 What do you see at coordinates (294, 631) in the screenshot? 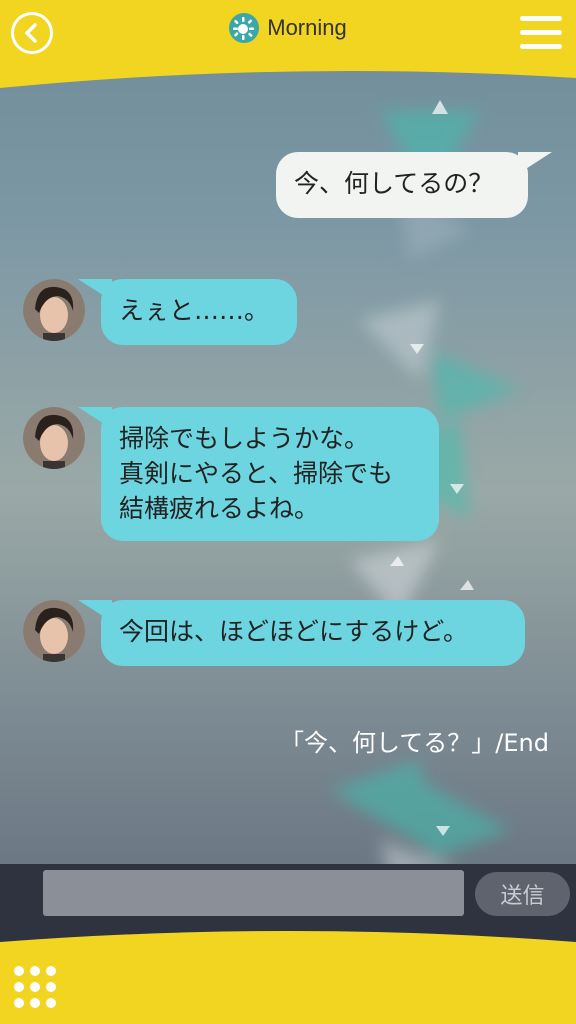
I see `message-text: 今回は、ほどほどにするけど。` at bounding box center [294, 631].